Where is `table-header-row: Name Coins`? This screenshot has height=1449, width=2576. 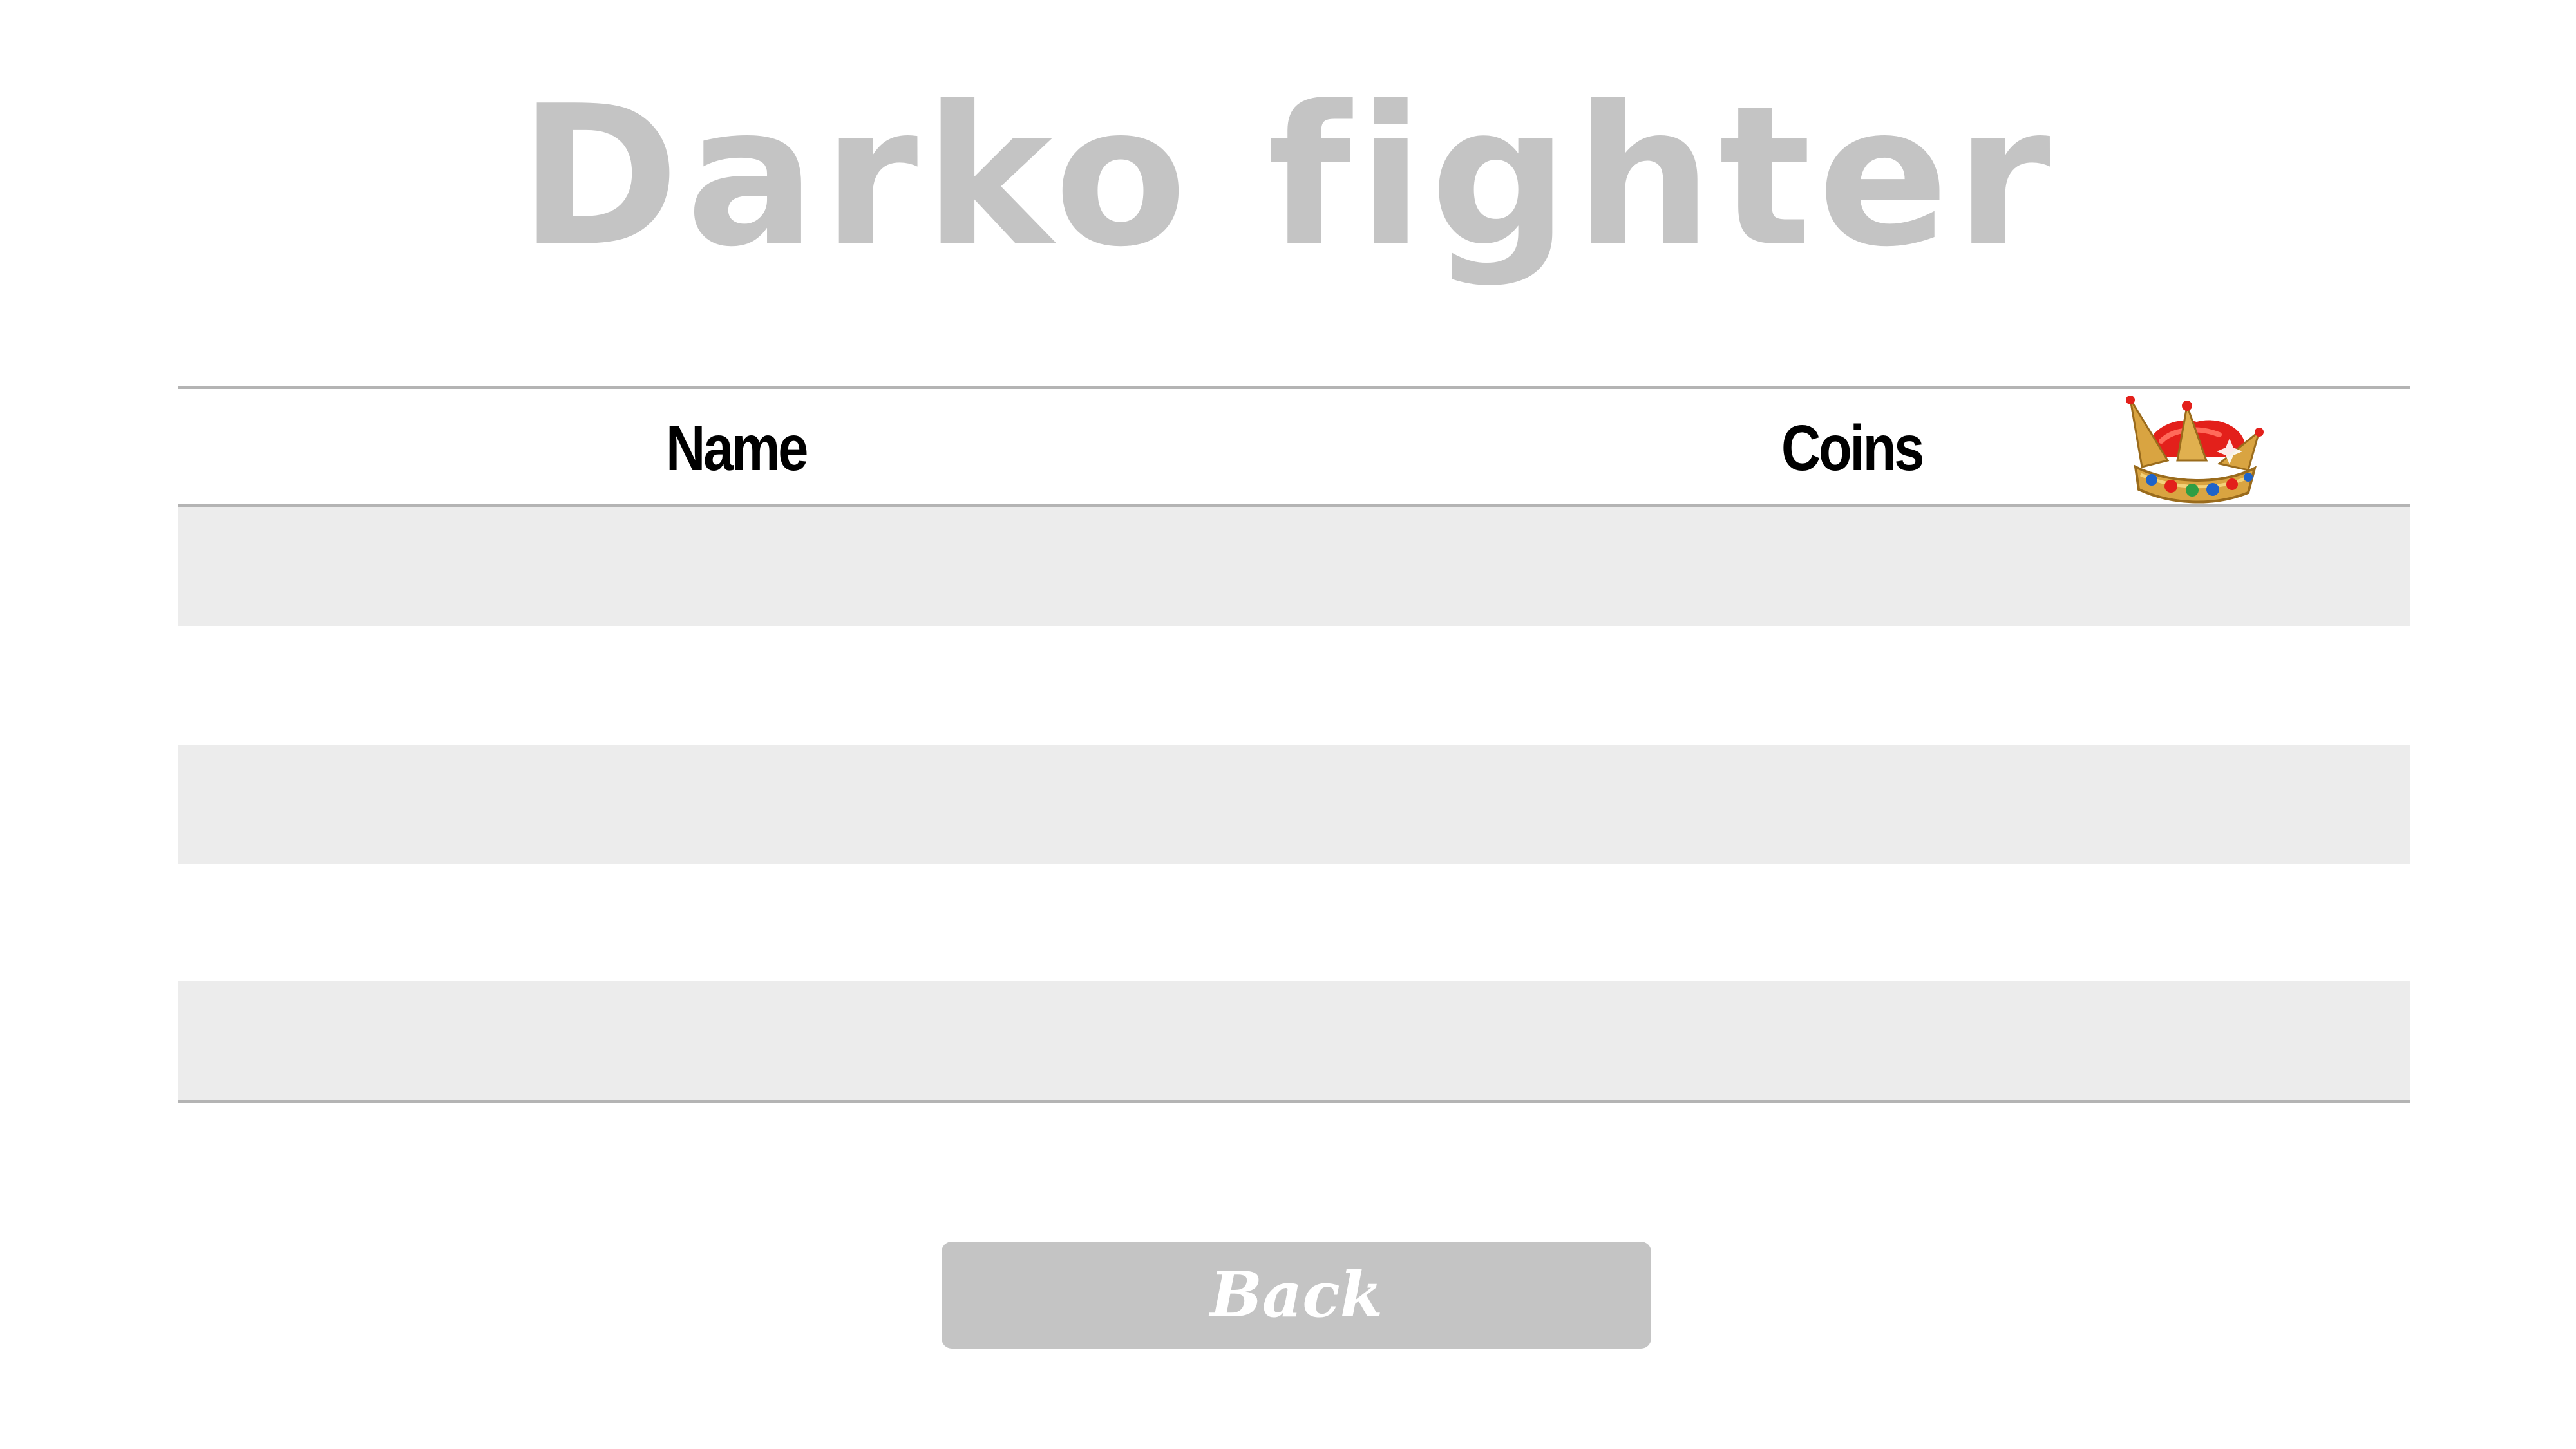
table-header-row: Name Coins is located at coordinates (1294, 447).